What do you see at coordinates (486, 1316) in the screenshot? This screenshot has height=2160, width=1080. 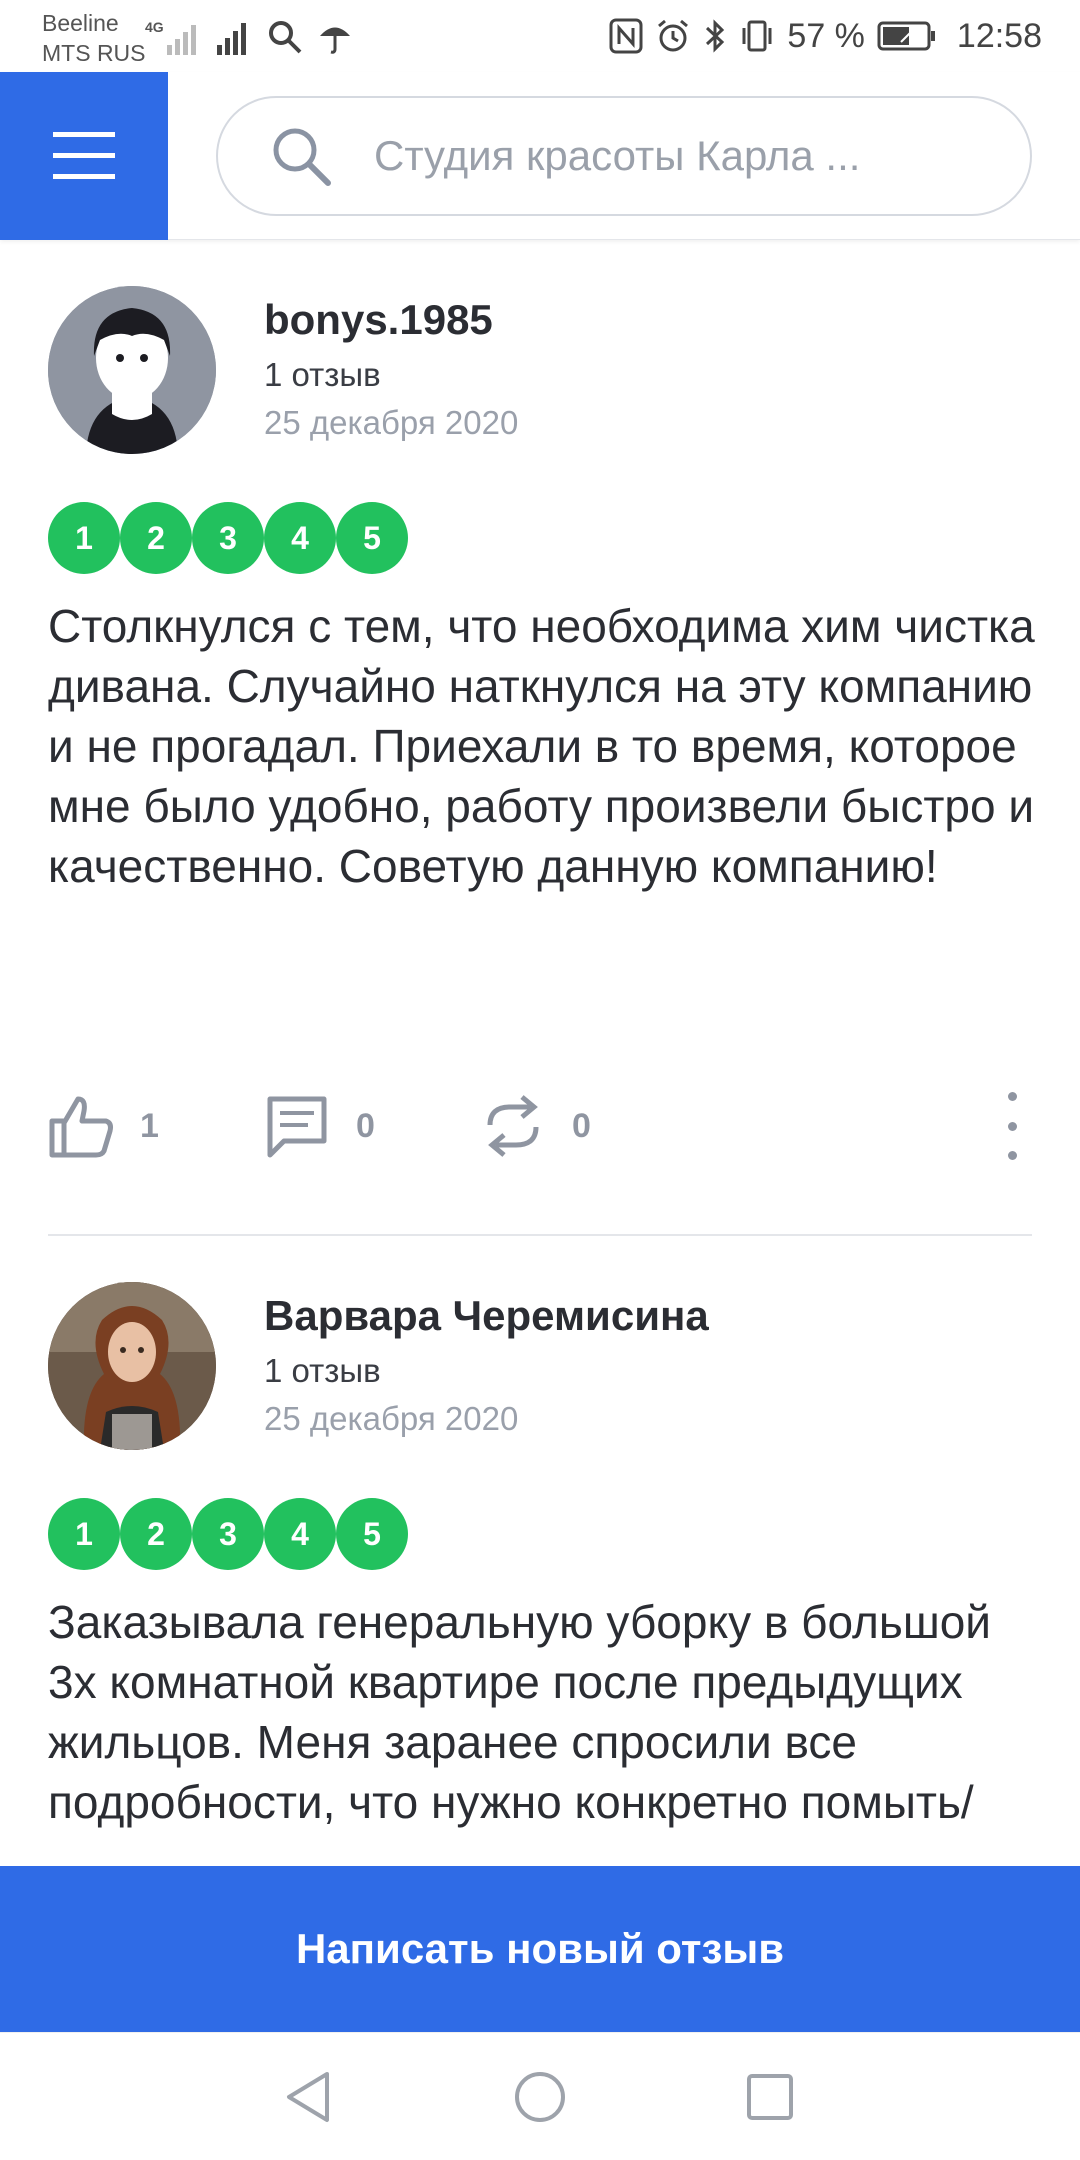 I see `author-name: Варвара Черемисина` at bounding box center [486, 1316].